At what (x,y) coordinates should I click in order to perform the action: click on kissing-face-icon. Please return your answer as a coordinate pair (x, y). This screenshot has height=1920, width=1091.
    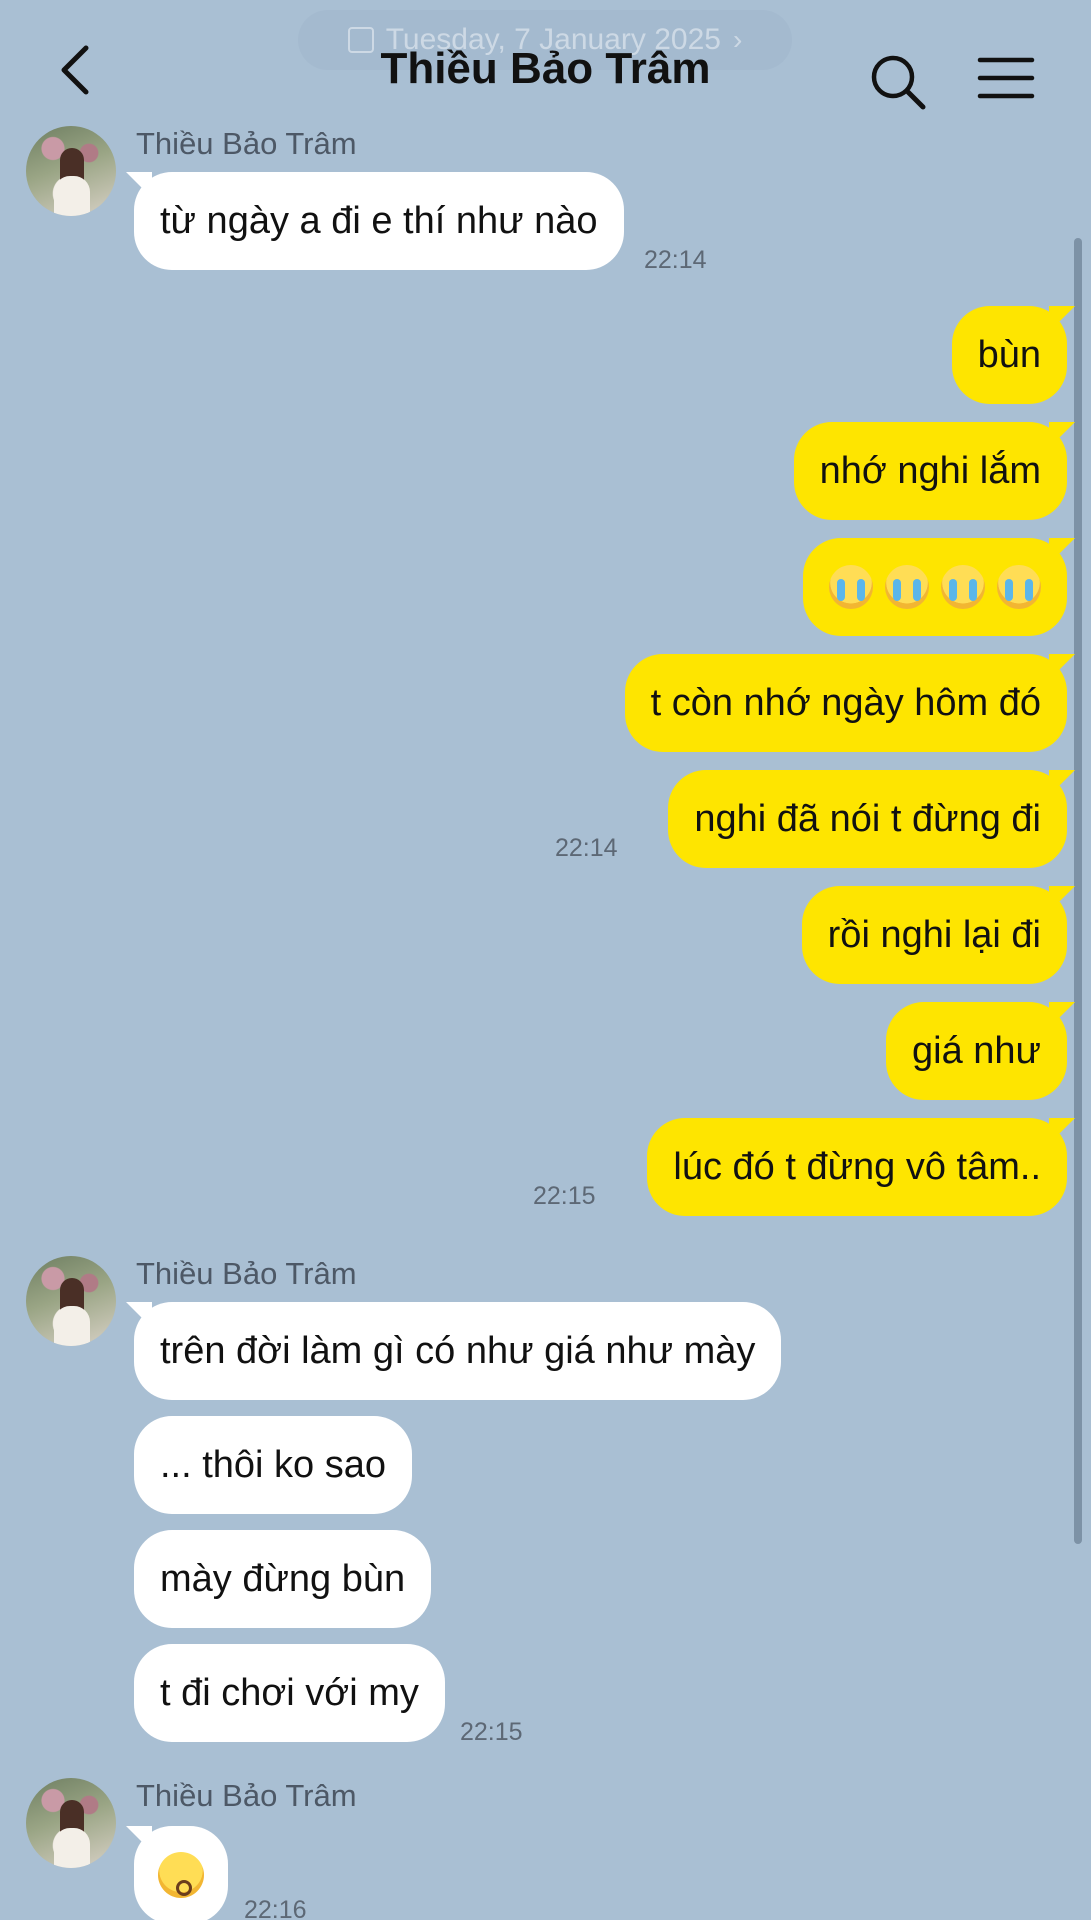
    Looking at the image, I should click on (181, 1875).